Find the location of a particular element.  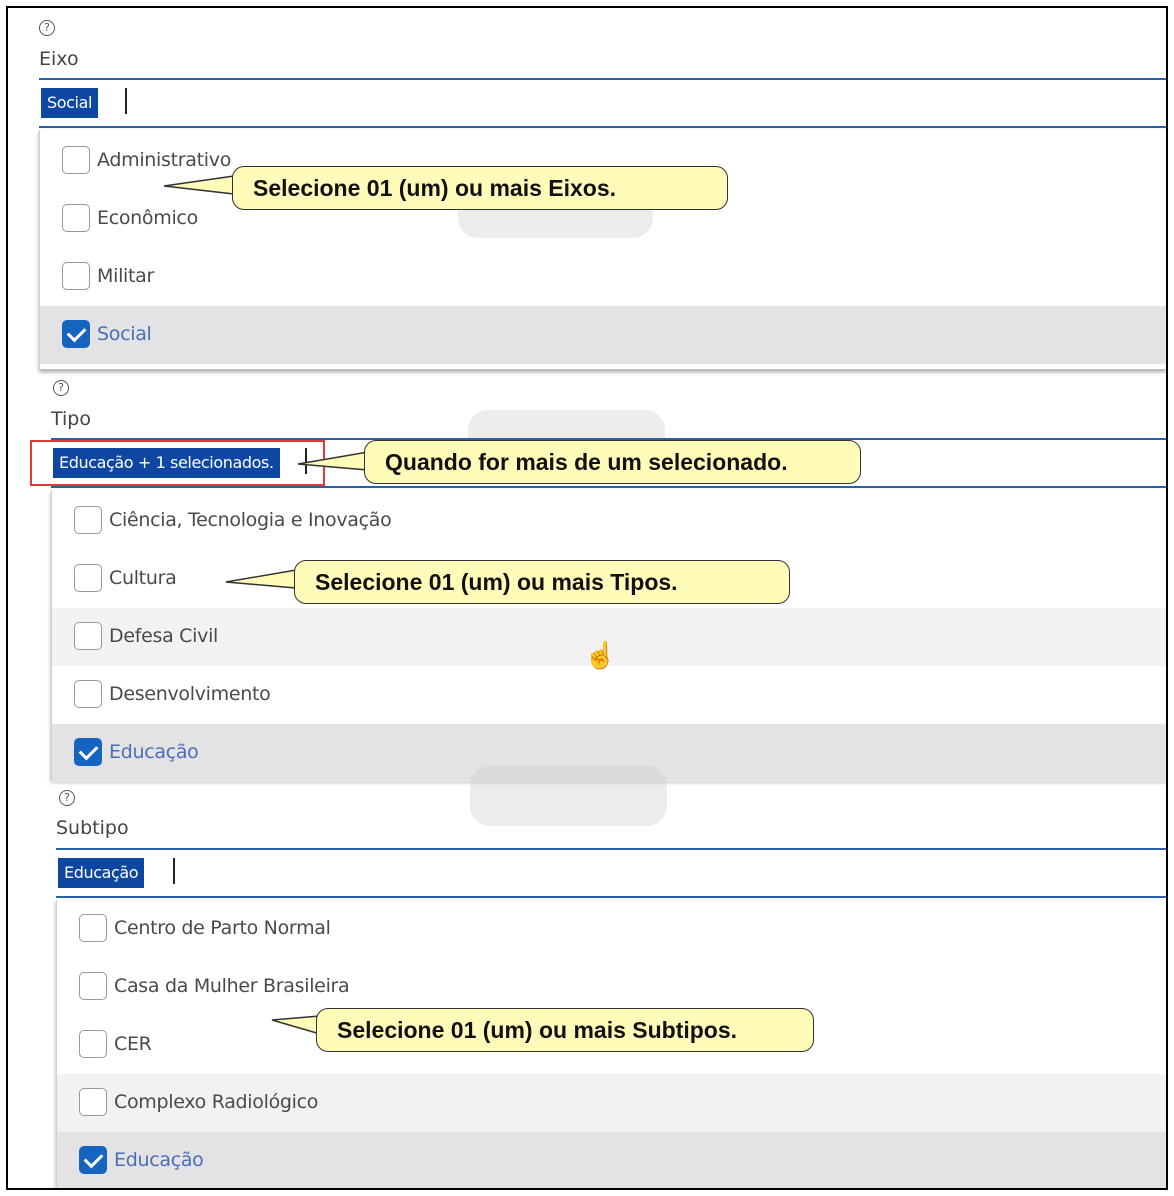

highlight-box is located at coordinates (177, 463).